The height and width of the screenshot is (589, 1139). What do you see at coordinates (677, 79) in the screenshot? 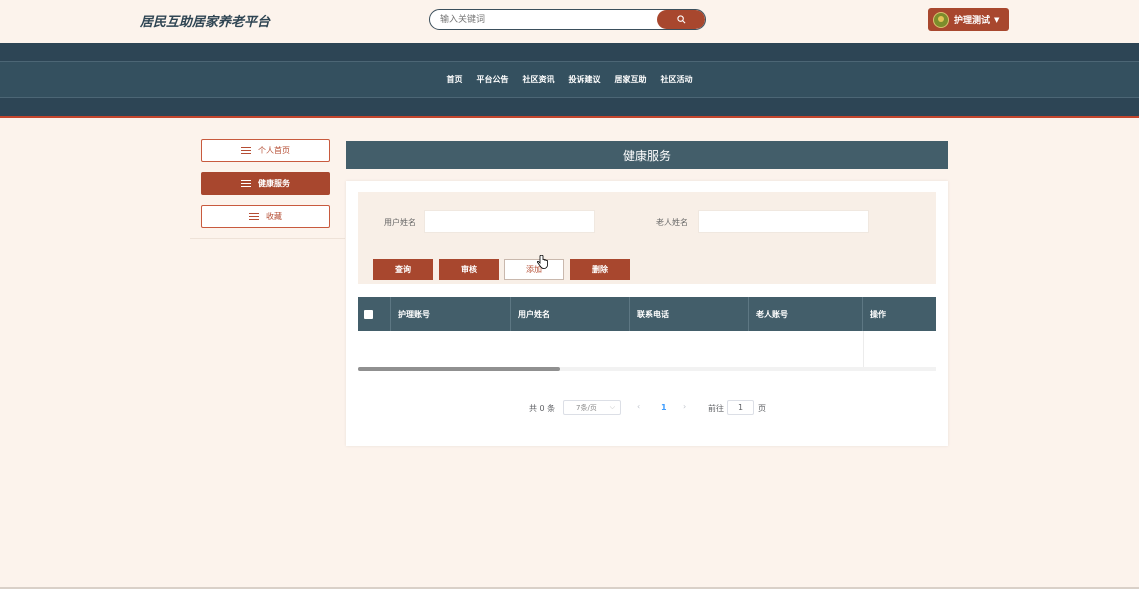
I see `nav-item-activities: 社区活动` at bounding box center [677, 79].